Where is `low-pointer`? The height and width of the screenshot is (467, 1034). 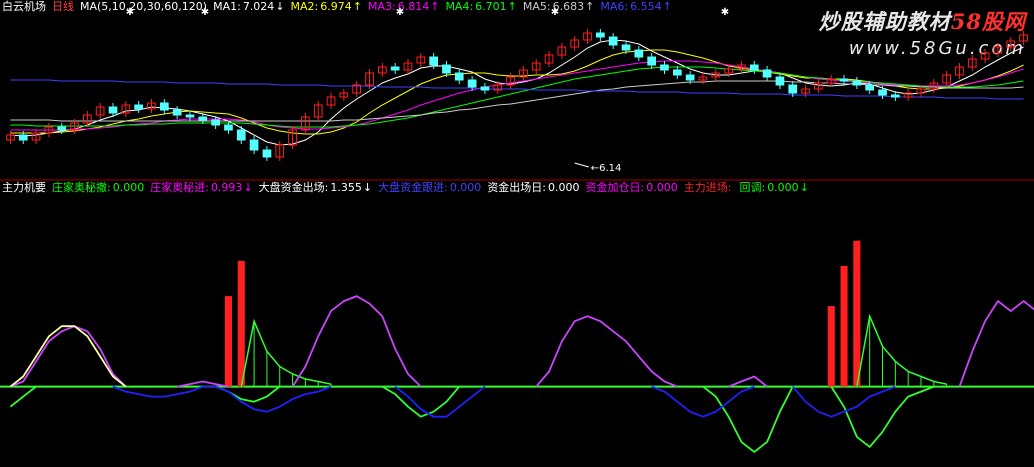
low-pointer is located at coordinates (581, 165).